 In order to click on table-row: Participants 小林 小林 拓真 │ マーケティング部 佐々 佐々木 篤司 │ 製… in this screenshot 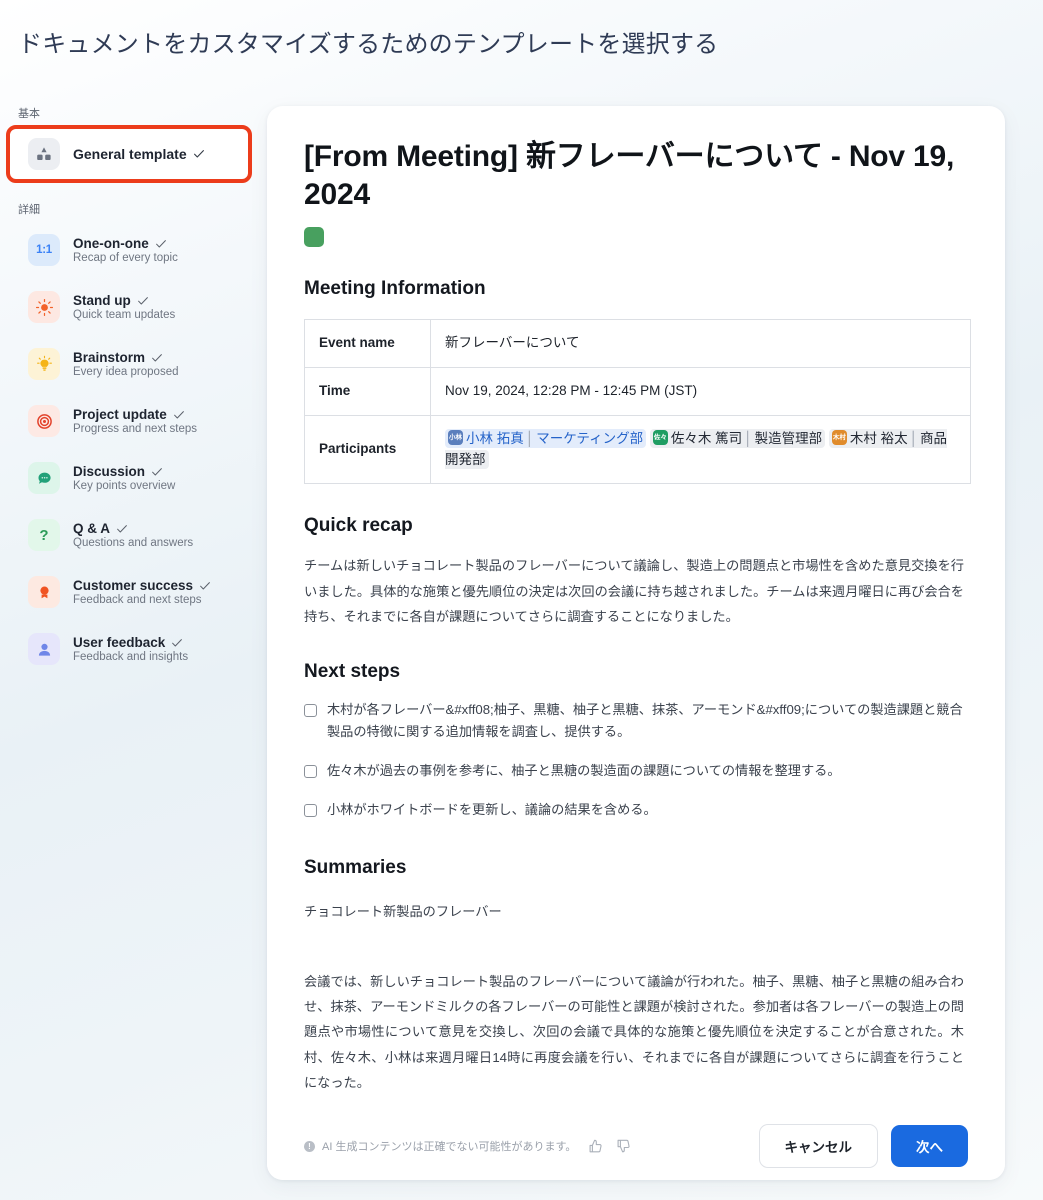, I will do `click(637, 449)`.